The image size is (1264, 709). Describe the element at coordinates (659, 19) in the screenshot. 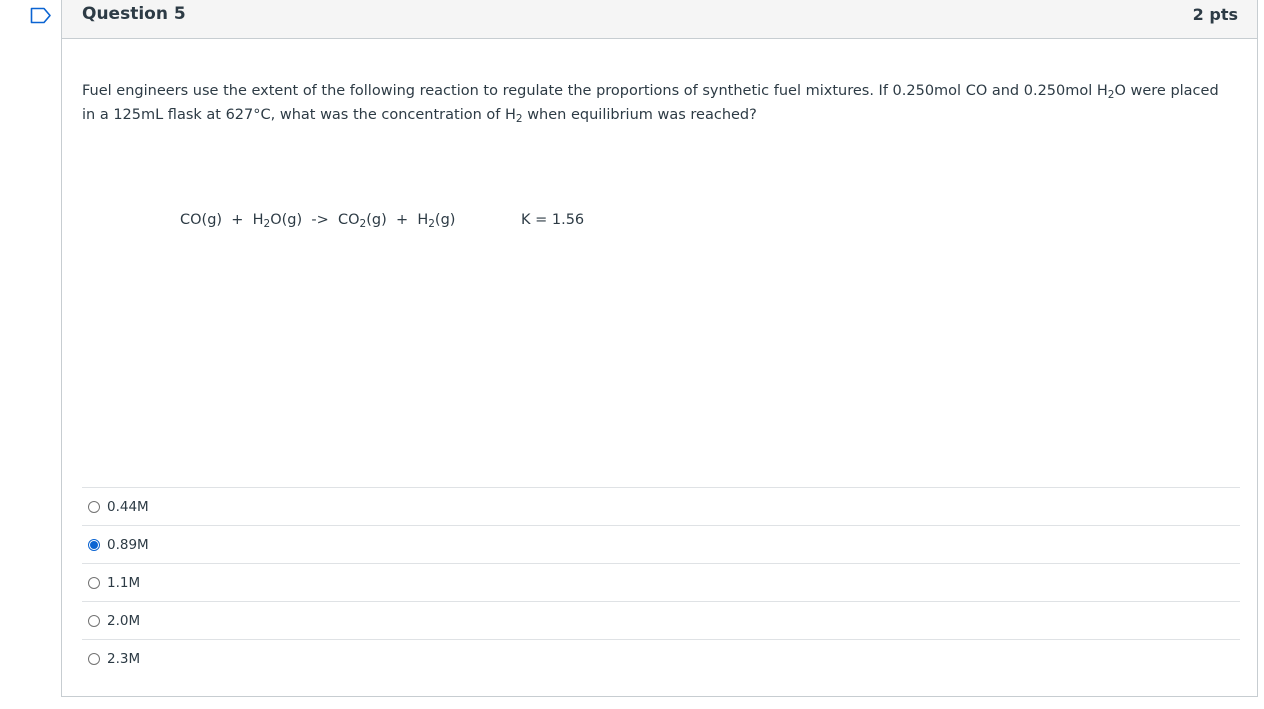

I see `question-header: Question 5 2 pts` at that location.